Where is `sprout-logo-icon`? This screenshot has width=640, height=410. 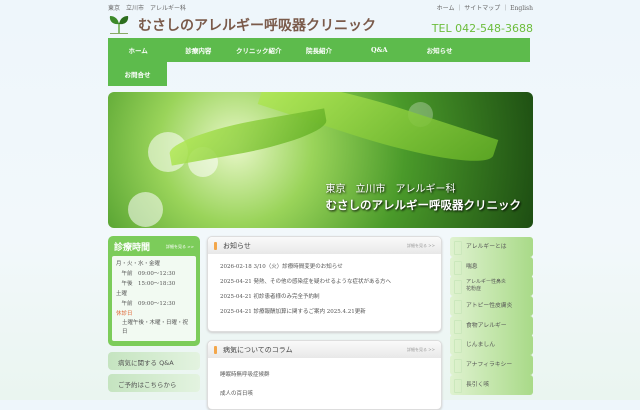
sprout-logo-icon is located at coordinates (119, 24).